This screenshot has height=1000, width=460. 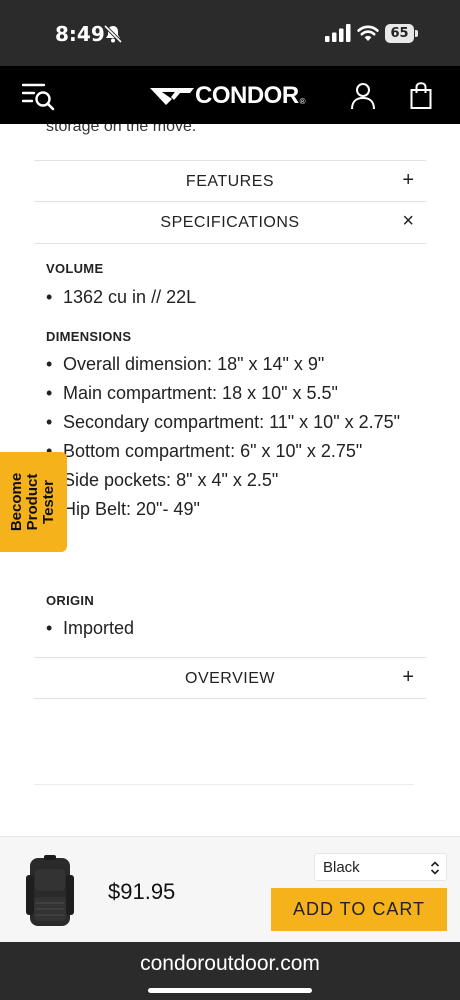 What do you see at coordinates (368, 33) in the screenshot?
I see `wifi-icon` at bounding box center [368, 33].